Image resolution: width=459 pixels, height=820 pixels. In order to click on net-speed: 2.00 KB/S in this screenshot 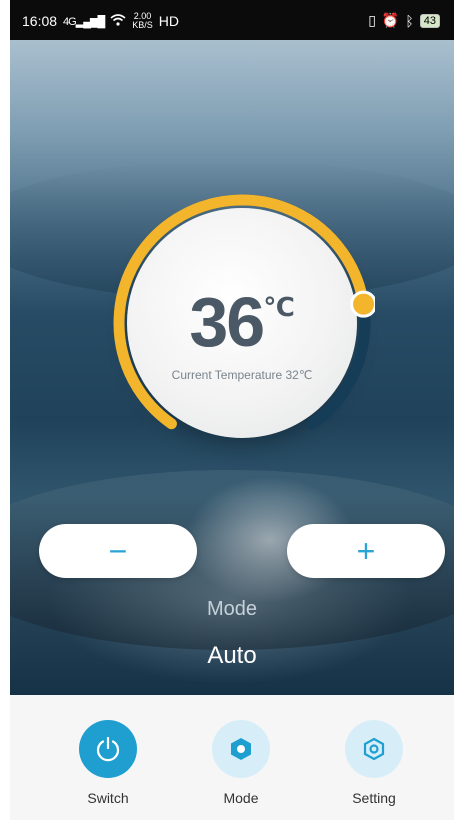, I will do `click(142, 21)`.